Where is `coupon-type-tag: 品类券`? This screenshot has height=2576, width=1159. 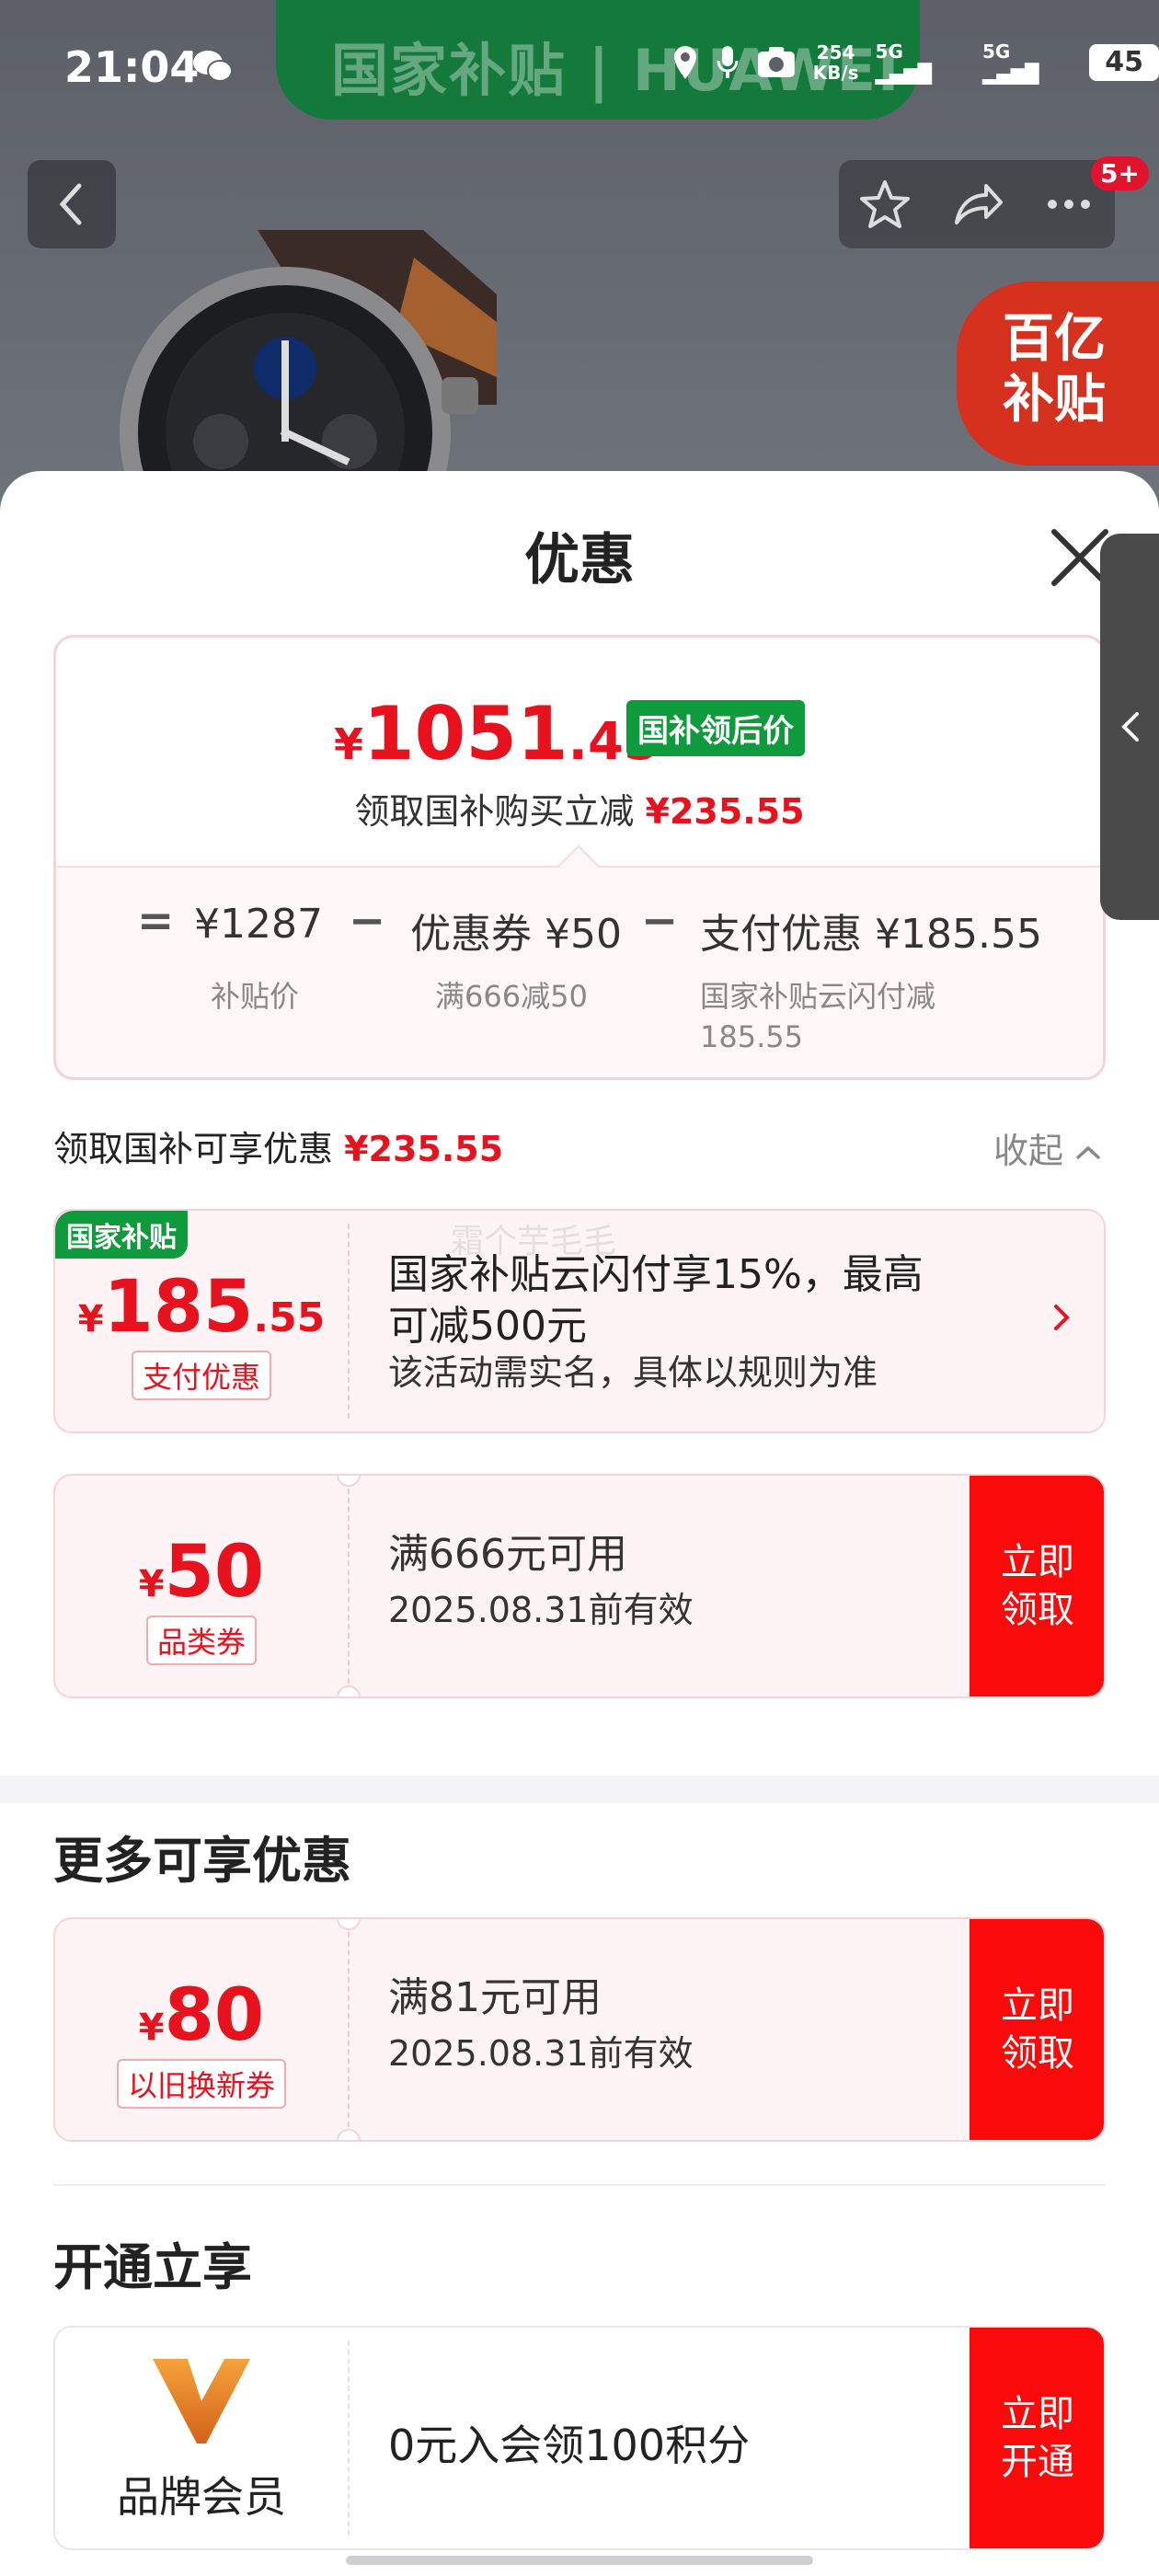
coupon-type-tag: 品类券 is located at coordinates (201, 1640).